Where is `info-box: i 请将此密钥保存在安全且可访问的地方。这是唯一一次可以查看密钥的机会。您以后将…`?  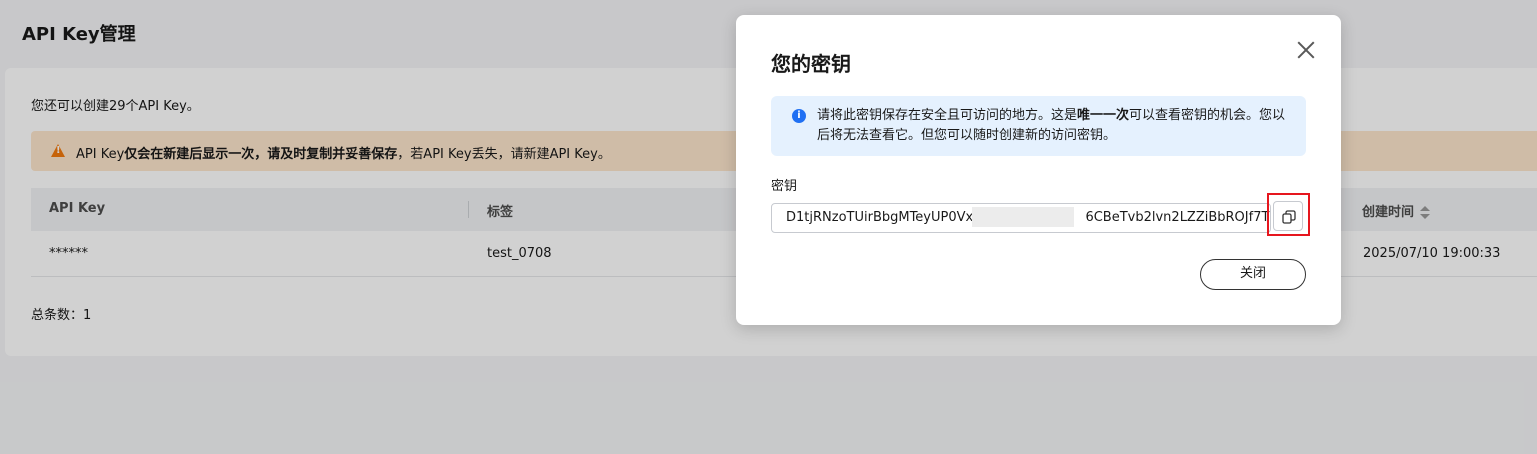 info-box: i 请将此密钥保存在安全且可访问的地方。这是唯一一次可以查看密钥的机会。您以后将… is located at coordinates (1038, 126).